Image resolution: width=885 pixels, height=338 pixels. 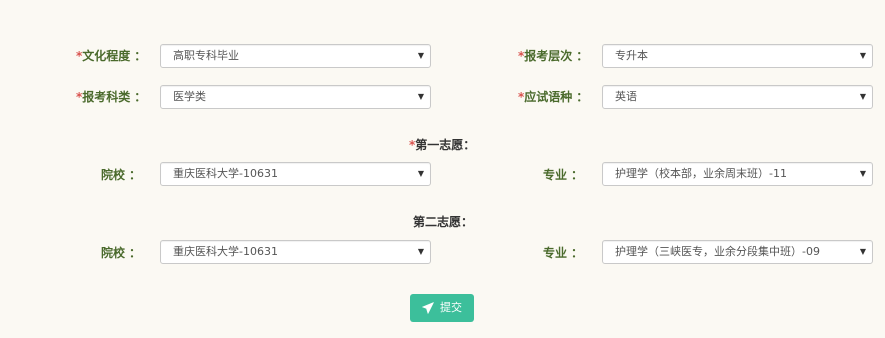 I want to click on category-label: *报考科类：, so click(x=111, y=97).